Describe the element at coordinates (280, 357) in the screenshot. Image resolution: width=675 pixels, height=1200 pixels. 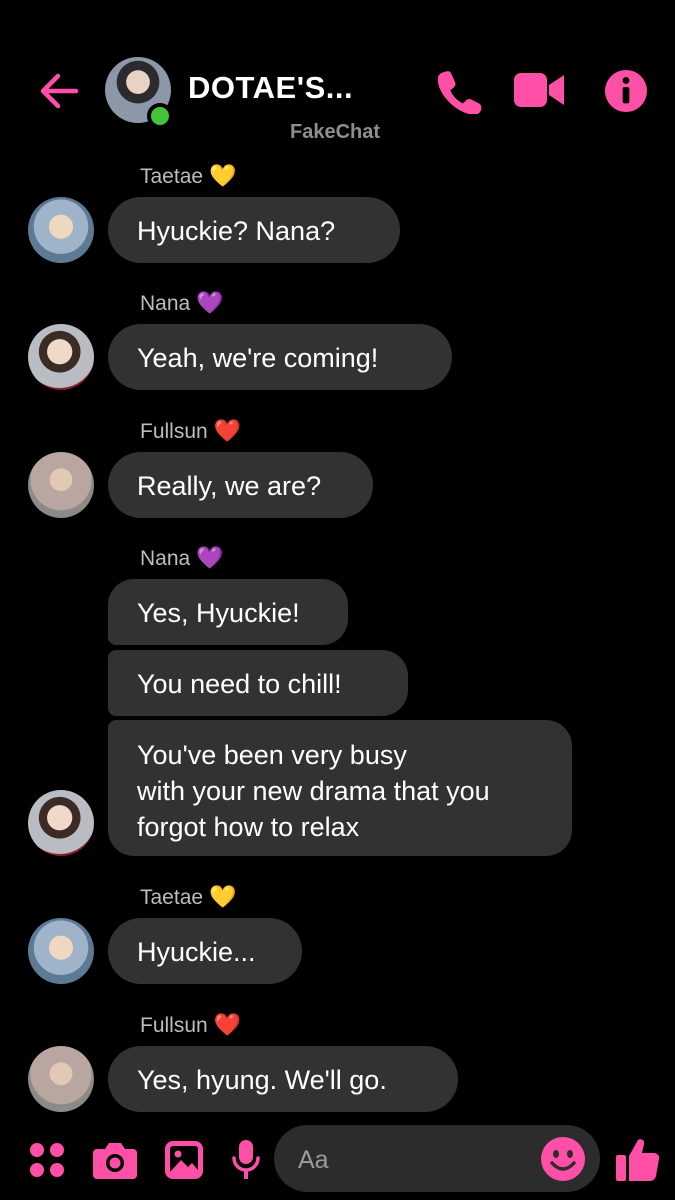
I see `message-bubble: Yeah, we're coming!` at that location.